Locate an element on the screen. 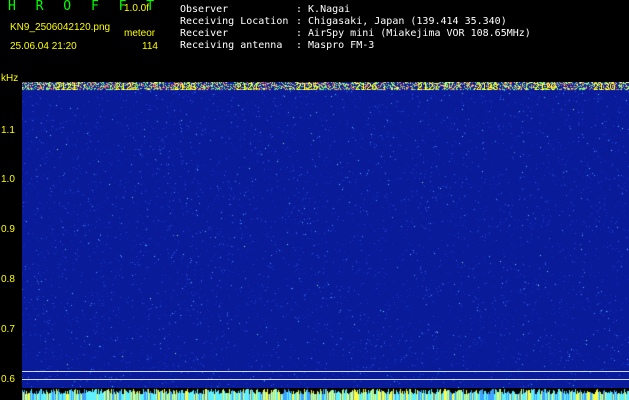 The height and width of the screenshot is (400, 629). file-name: KN9_2506042120.png is located at coordinates (60, 27).